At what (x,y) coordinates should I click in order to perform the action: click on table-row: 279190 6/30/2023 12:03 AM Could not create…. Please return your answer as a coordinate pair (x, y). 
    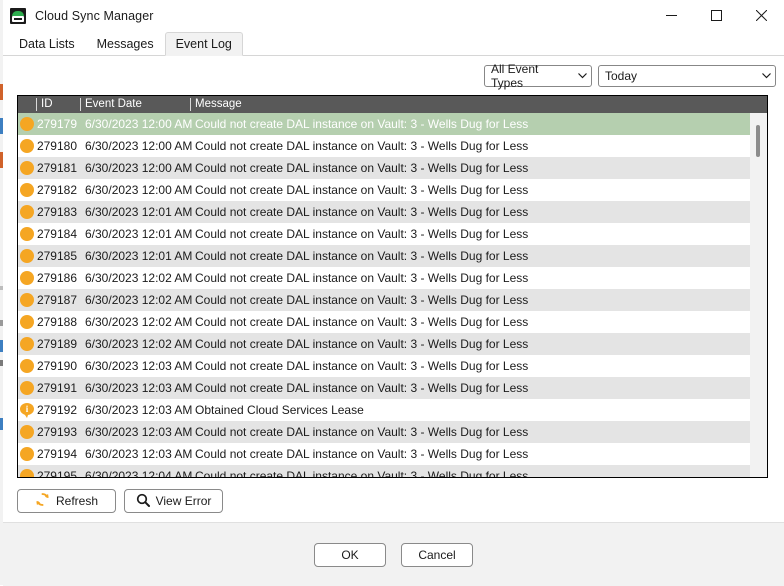
    Looking at the image, I should click on (392, 366).